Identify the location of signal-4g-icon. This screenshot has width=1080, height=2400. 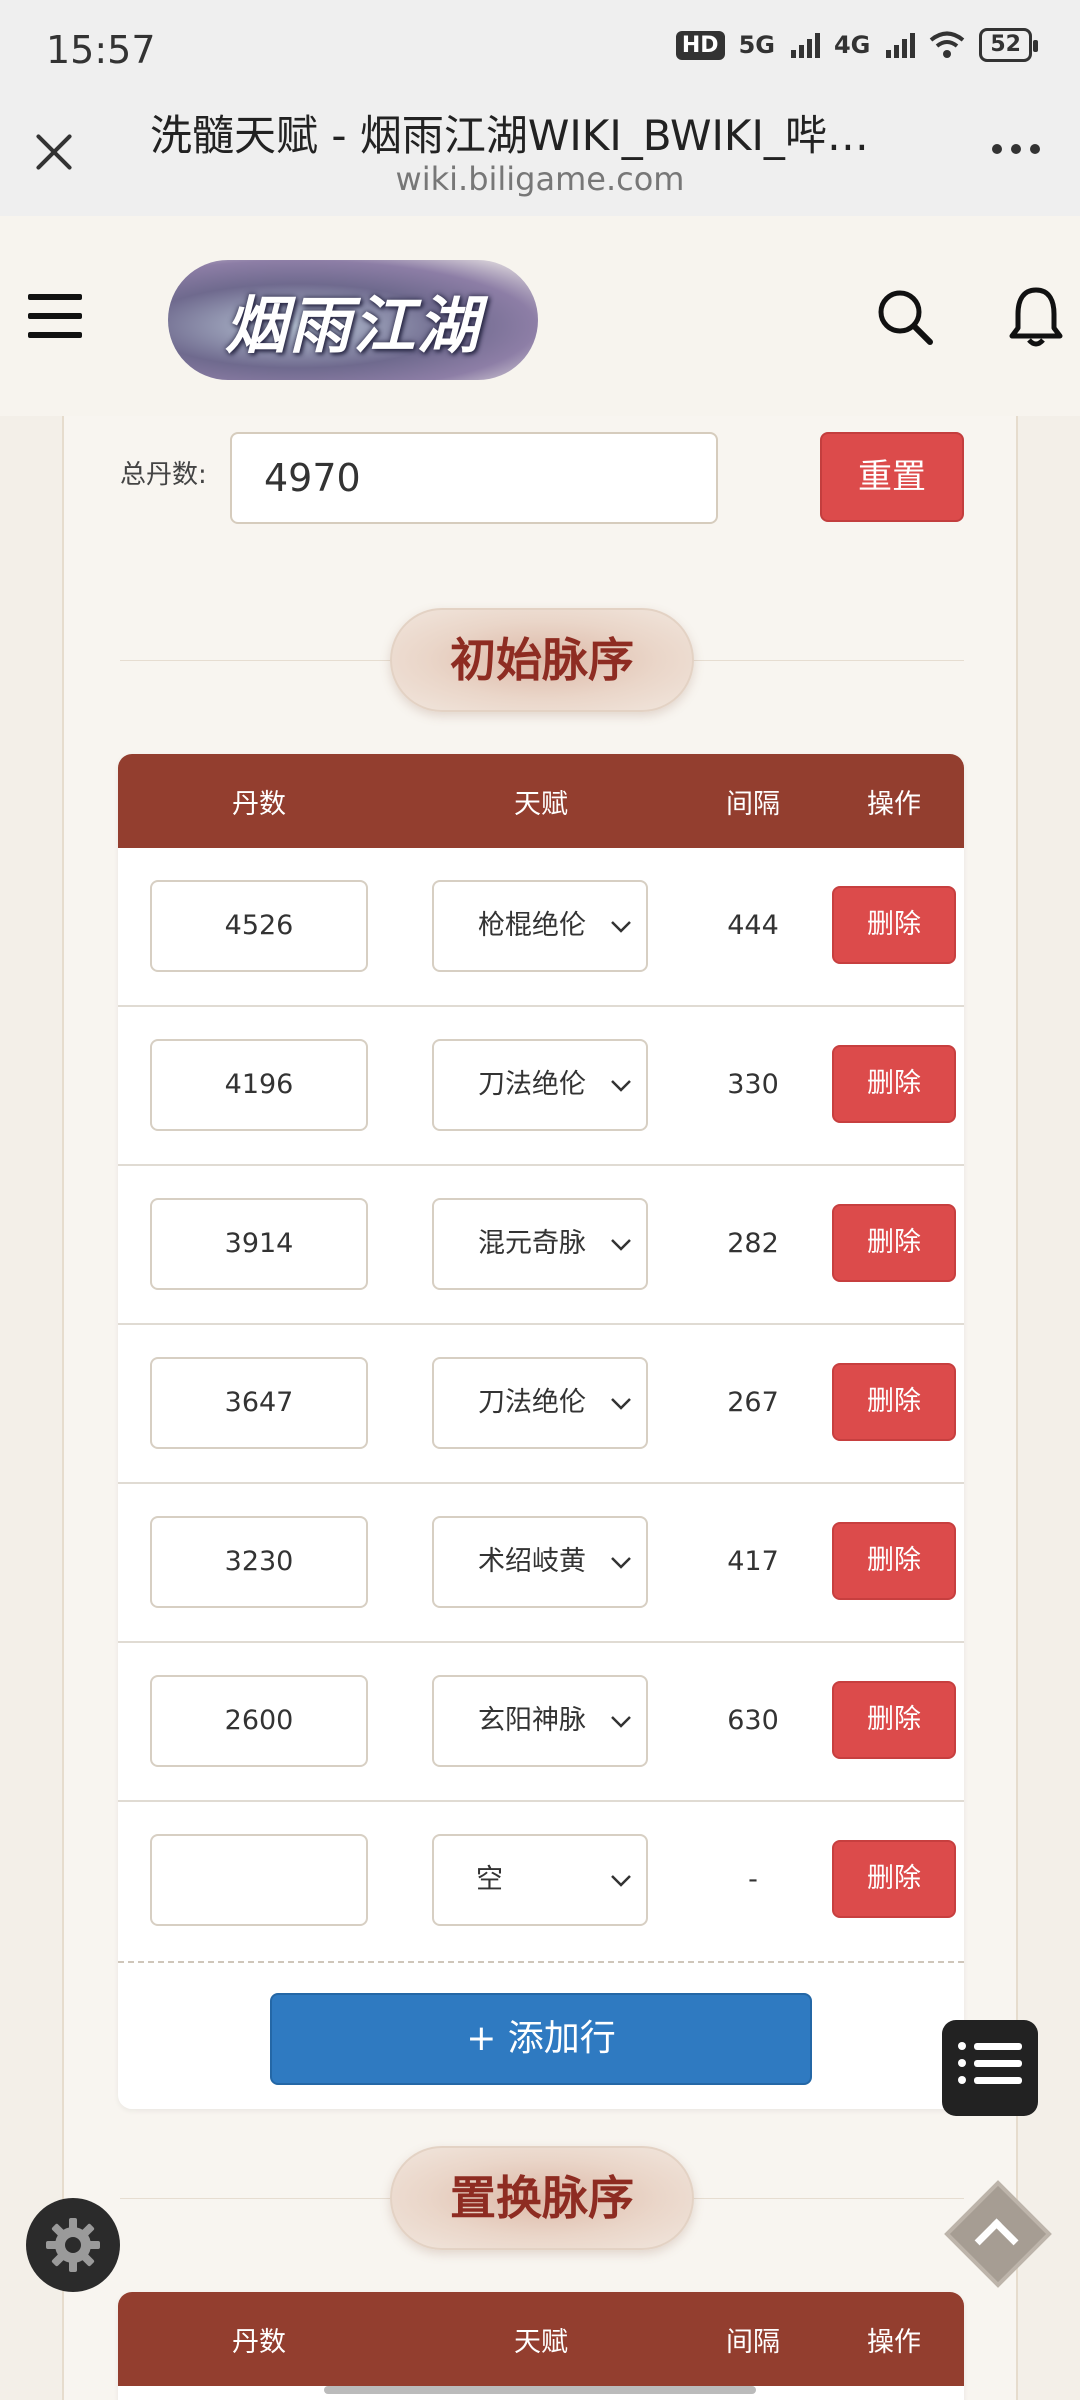
(901, 45).